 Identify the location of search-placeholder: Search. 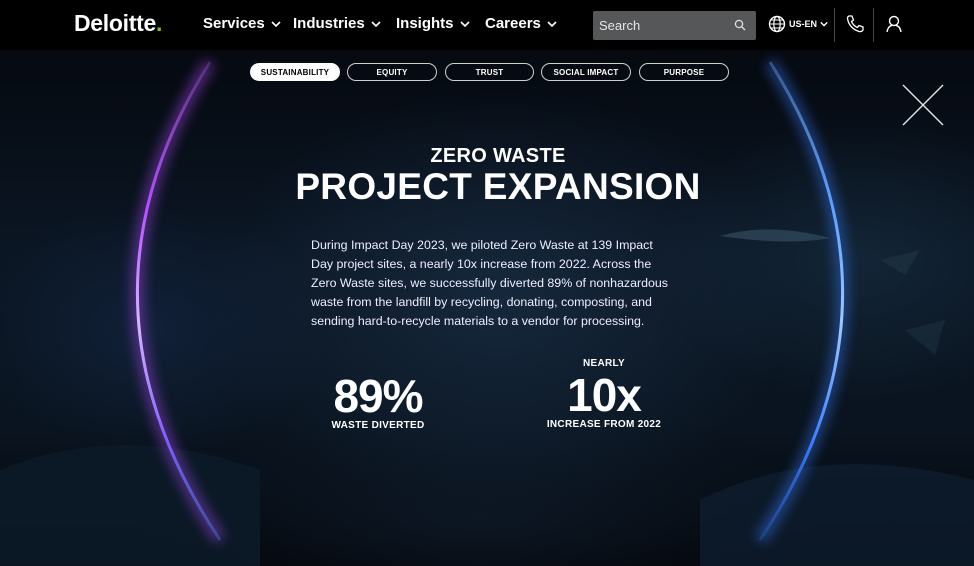
(620, 25).